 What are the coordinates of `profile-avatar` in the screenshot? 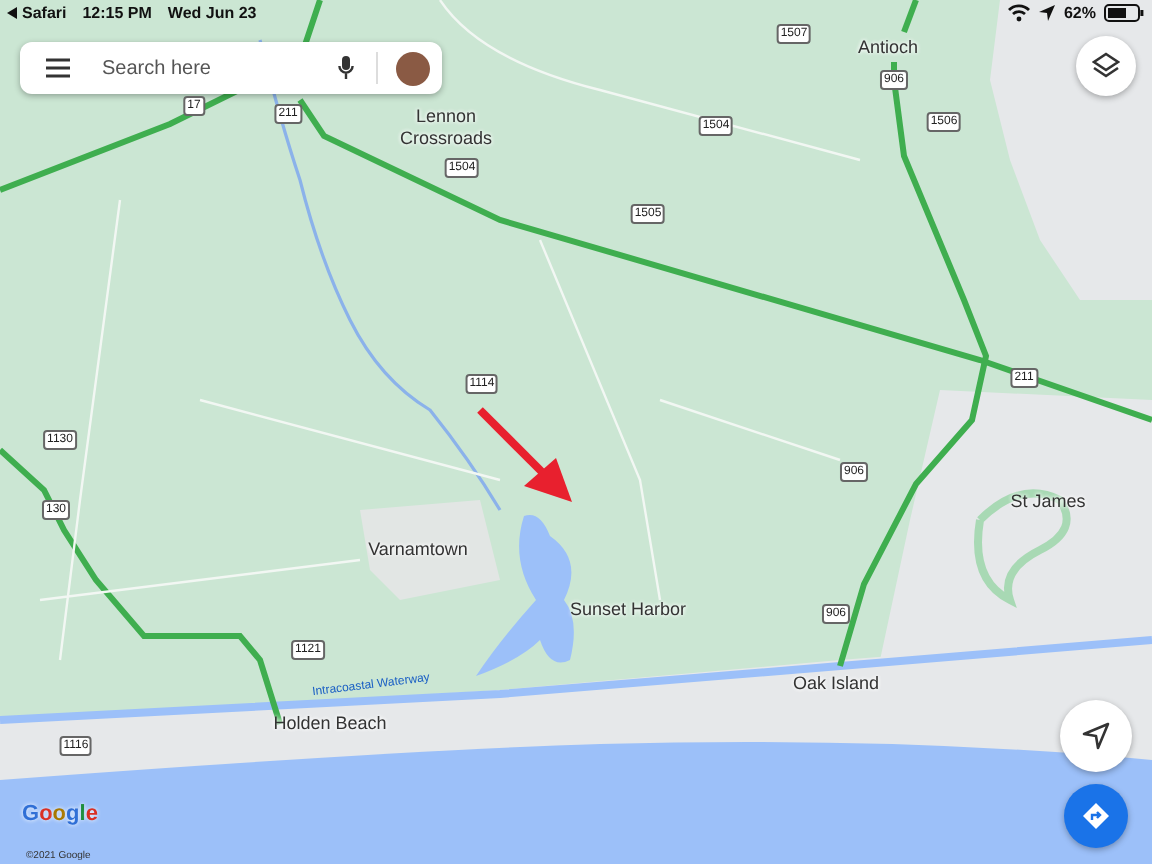 It's located at (413, 68).